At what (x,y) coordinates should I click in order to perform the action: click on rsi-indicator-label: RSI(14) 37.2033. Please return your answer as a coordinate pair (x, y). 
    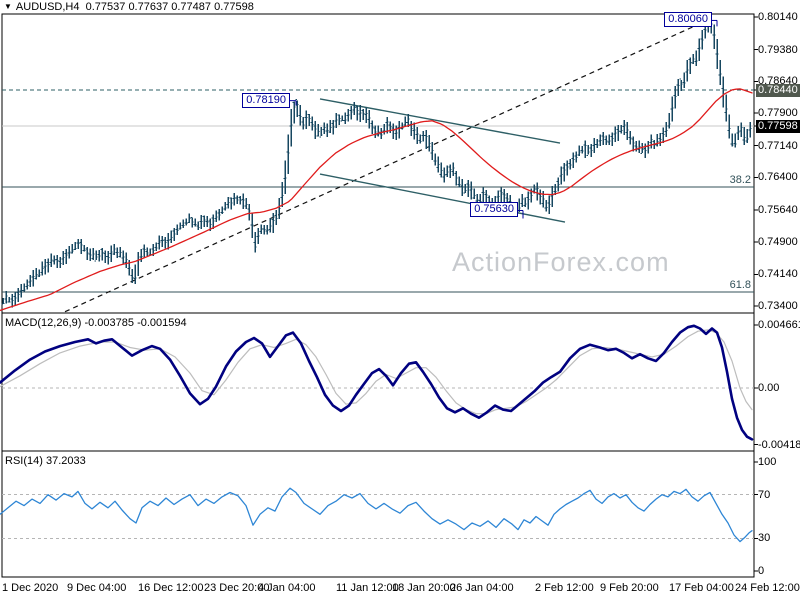
    Looking at the image, I should click on (45, 461).